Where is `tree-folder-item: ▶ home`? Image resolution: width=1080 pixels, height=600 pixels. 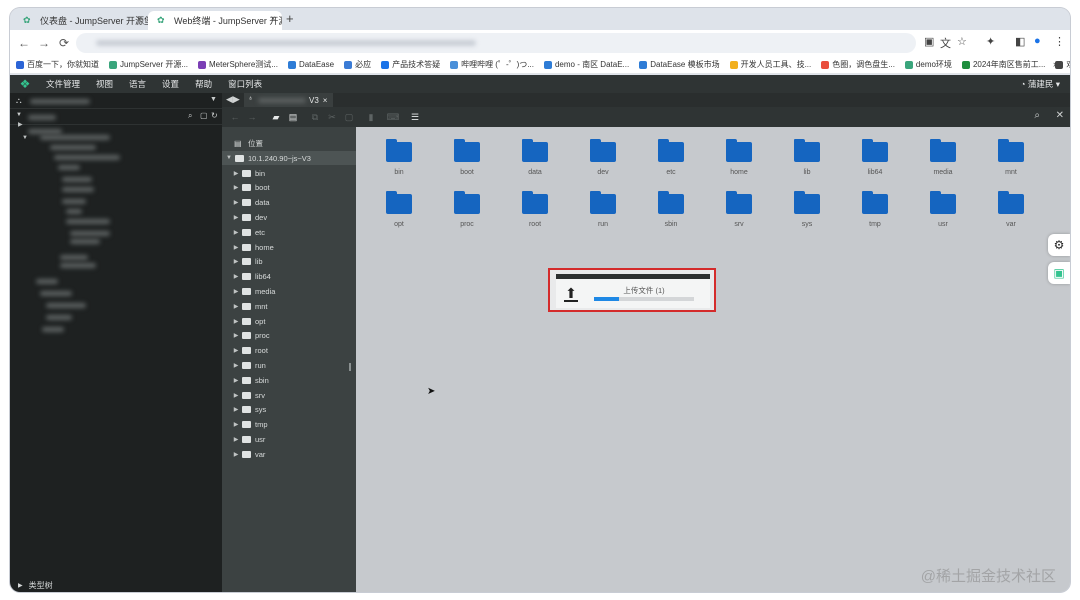
tree-folder-item: ▶ home is located at coordinates (289, 247).